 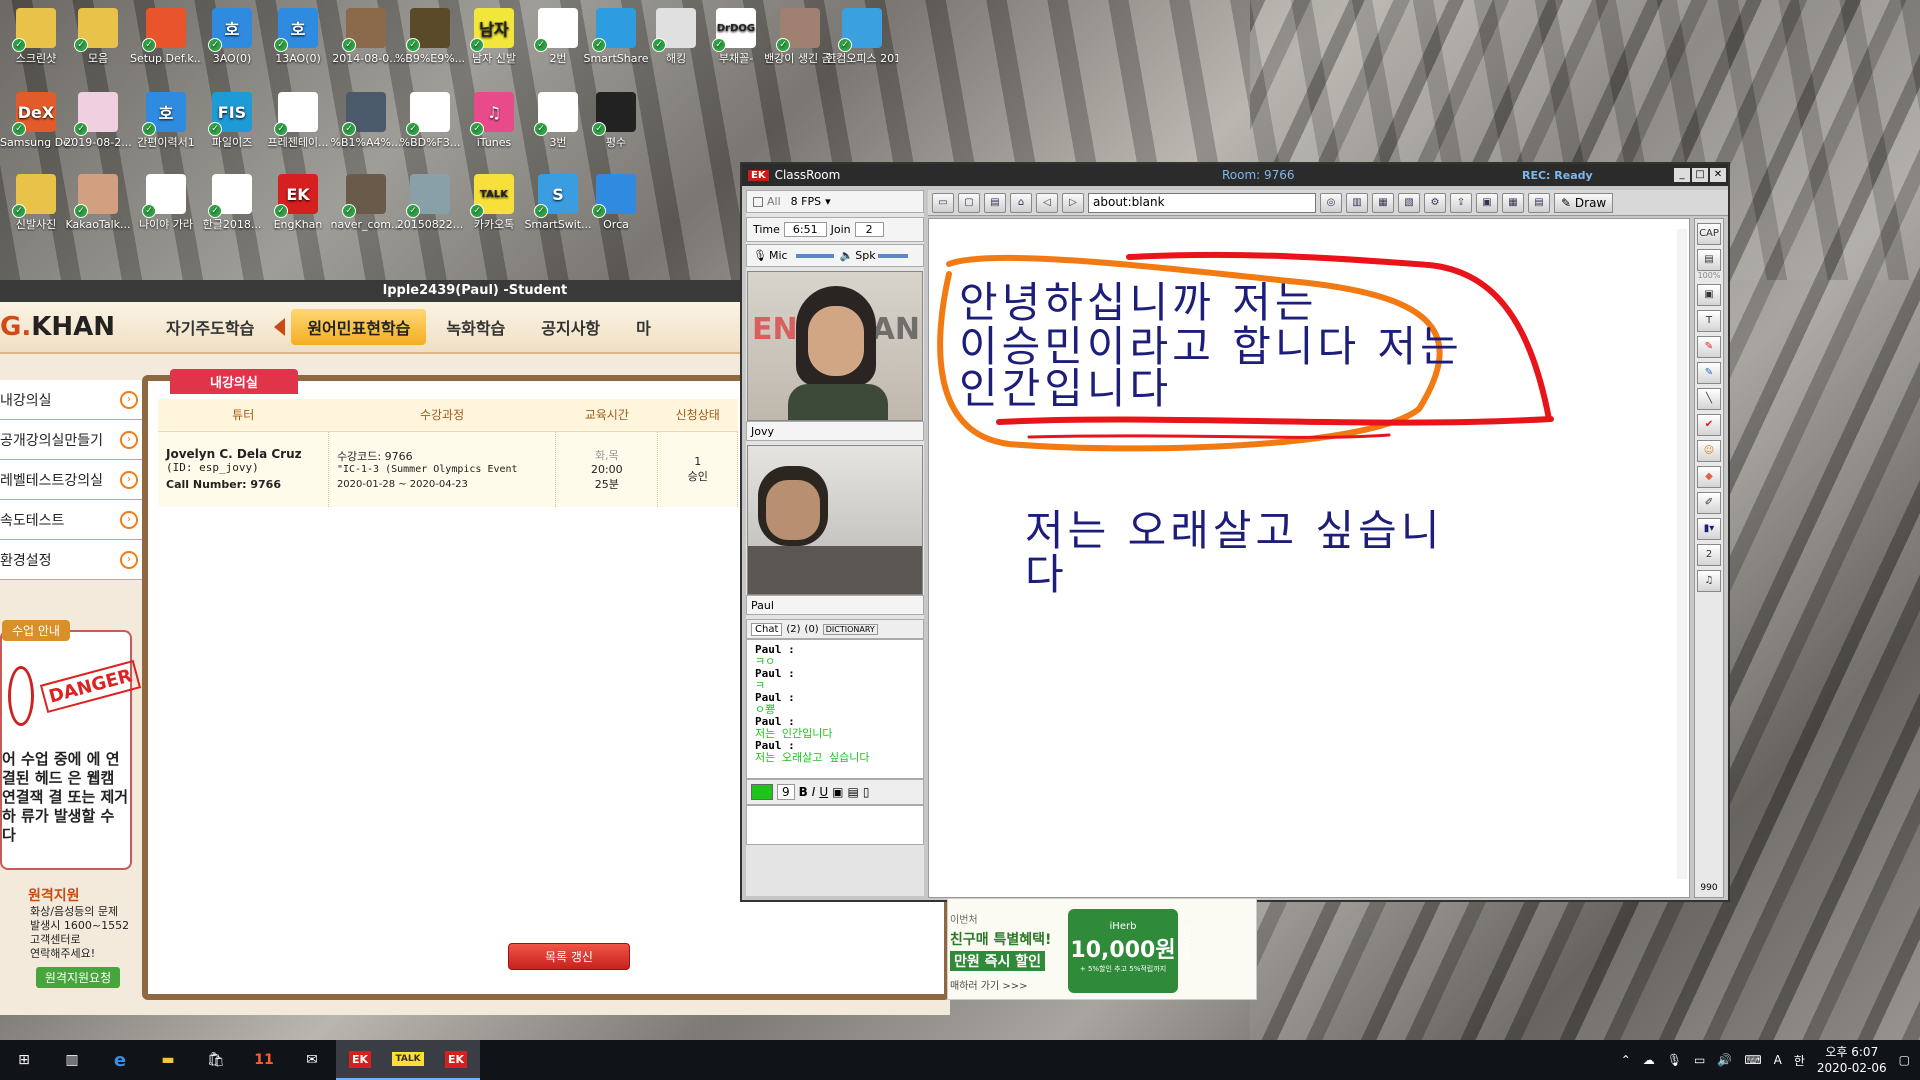 I want to click on book-icon: ▥, so click(x=1357, y=202).